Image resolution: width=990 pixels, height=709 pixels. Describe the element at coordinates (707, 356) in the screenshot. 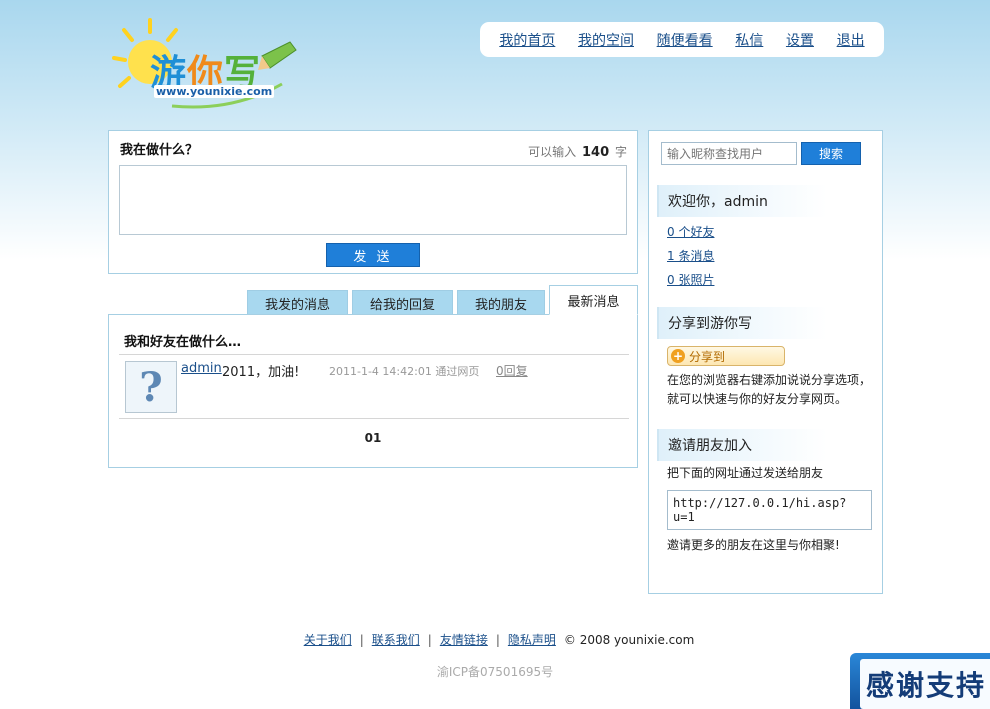

I see `share-button-label: 分享到` at that location.